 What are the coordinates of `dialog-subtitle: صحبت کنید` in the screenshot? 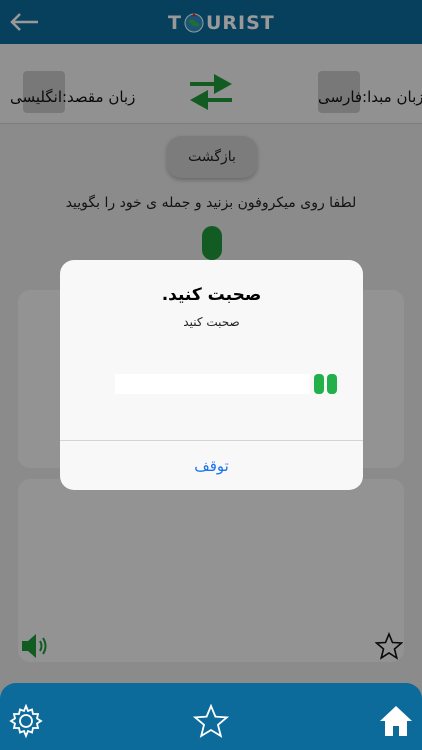 It's located at (211, 322).